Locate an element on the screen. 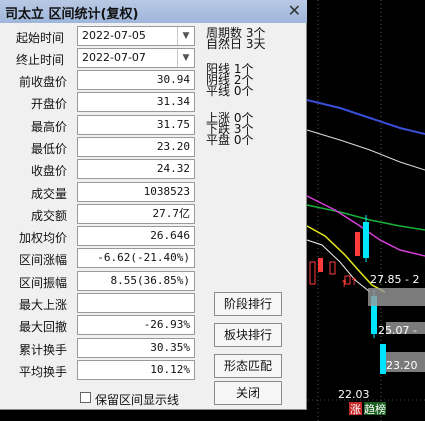 This screenshot has height=421, width=425. stat-value-field: 10.12% is located at coordinates (136, 370).